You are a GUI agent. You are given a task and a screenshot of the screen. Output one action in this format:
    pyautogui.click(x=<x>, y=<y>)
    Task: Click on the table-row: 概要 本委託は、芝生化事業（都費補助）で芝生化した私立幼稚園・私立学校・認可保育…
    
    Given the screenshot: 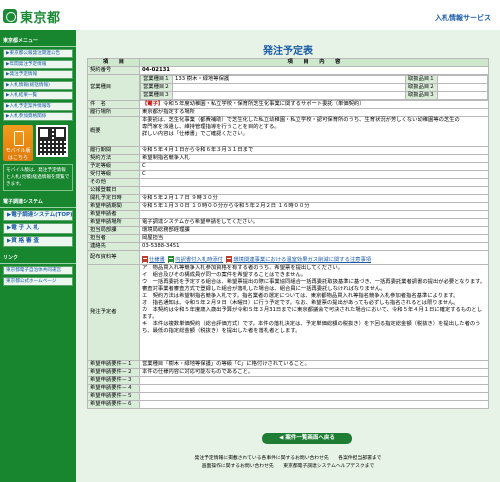 What is the action you would take?
    pyautogui.click(x=288, y=131)
    